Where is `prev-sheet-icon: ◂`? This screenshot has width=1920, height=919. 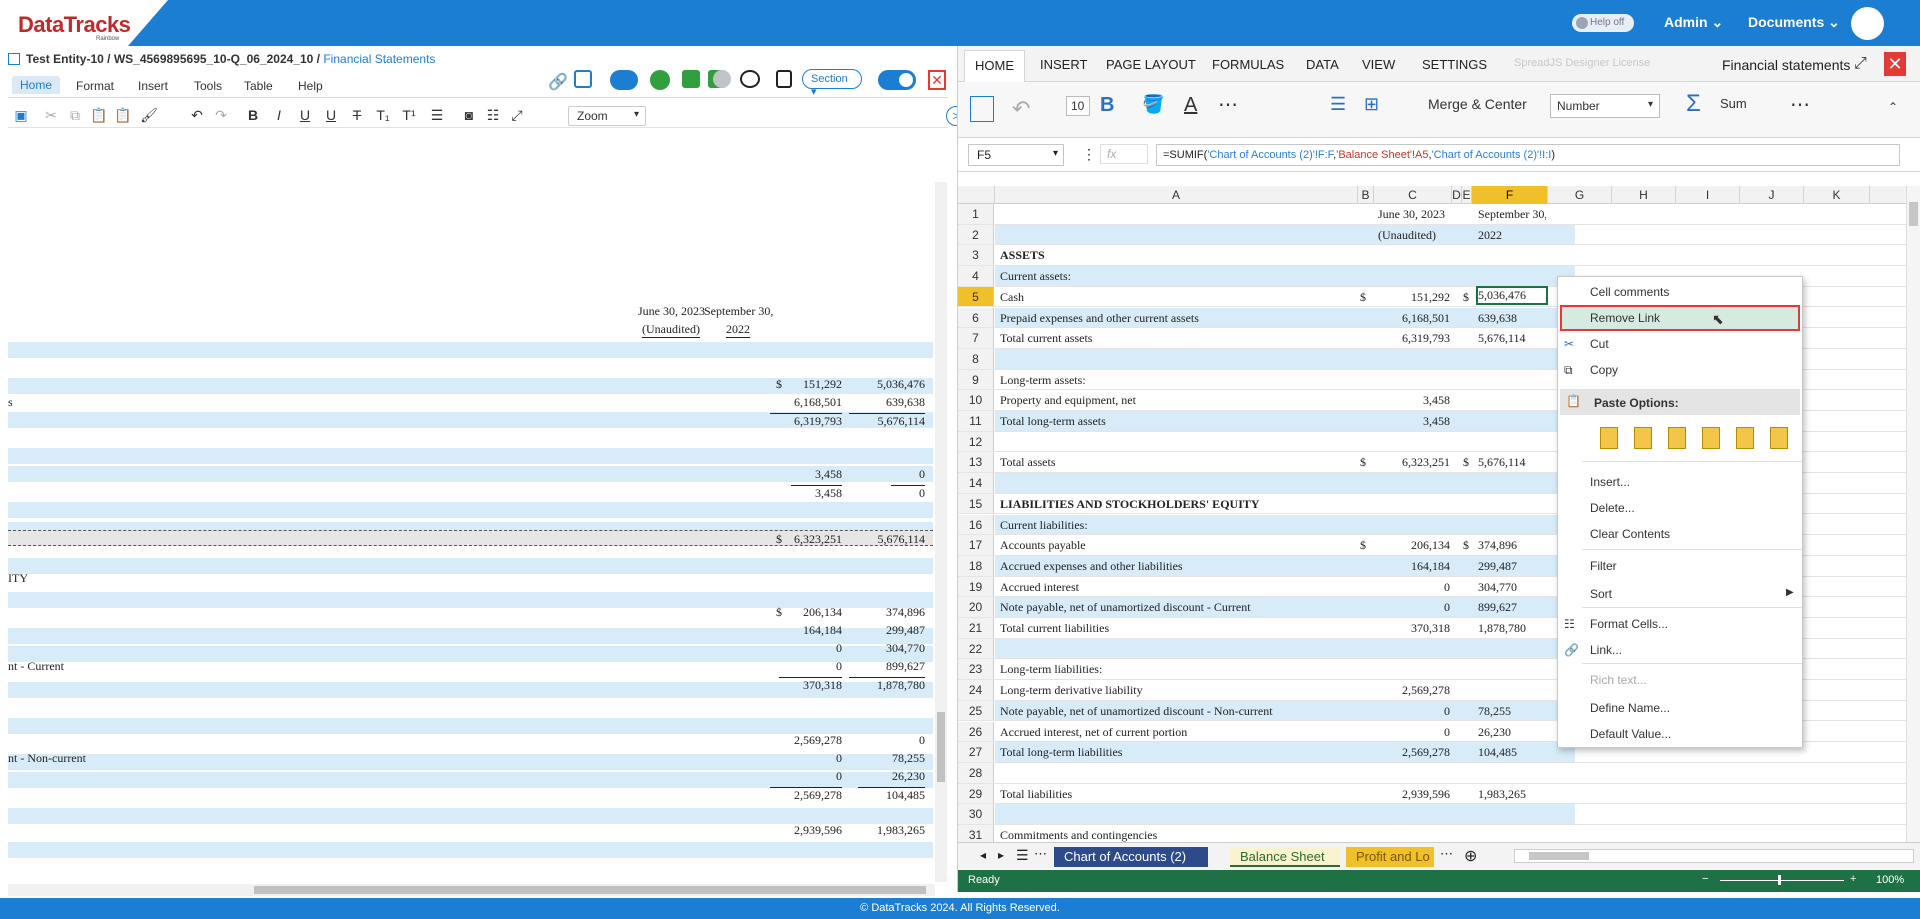
prev-sheet-icon: ◂ is located at coordinates (983, 855).